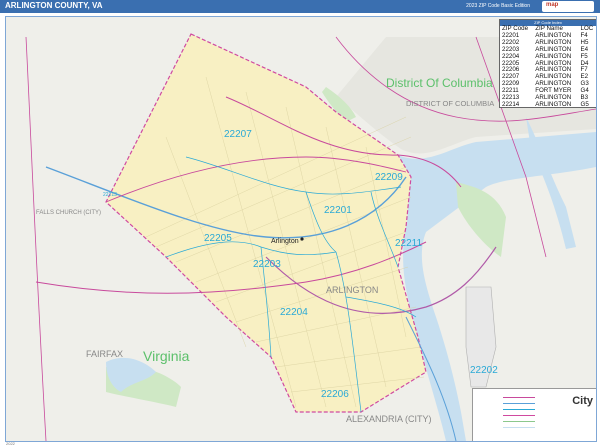 The image size is (600, 447). I want to click on zip-label-22211: 22211, so click(409, 243).